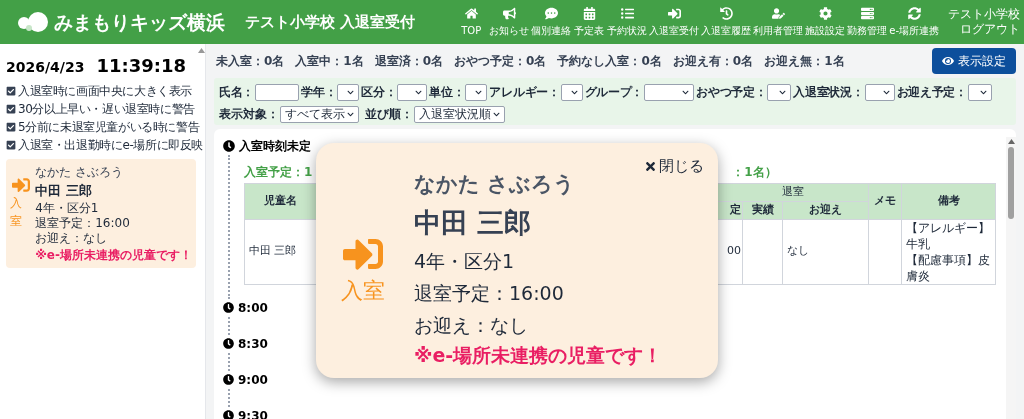 This screenshot has height=419, width=1024. I want to click on time-label: 8:00, so click(253, 308).